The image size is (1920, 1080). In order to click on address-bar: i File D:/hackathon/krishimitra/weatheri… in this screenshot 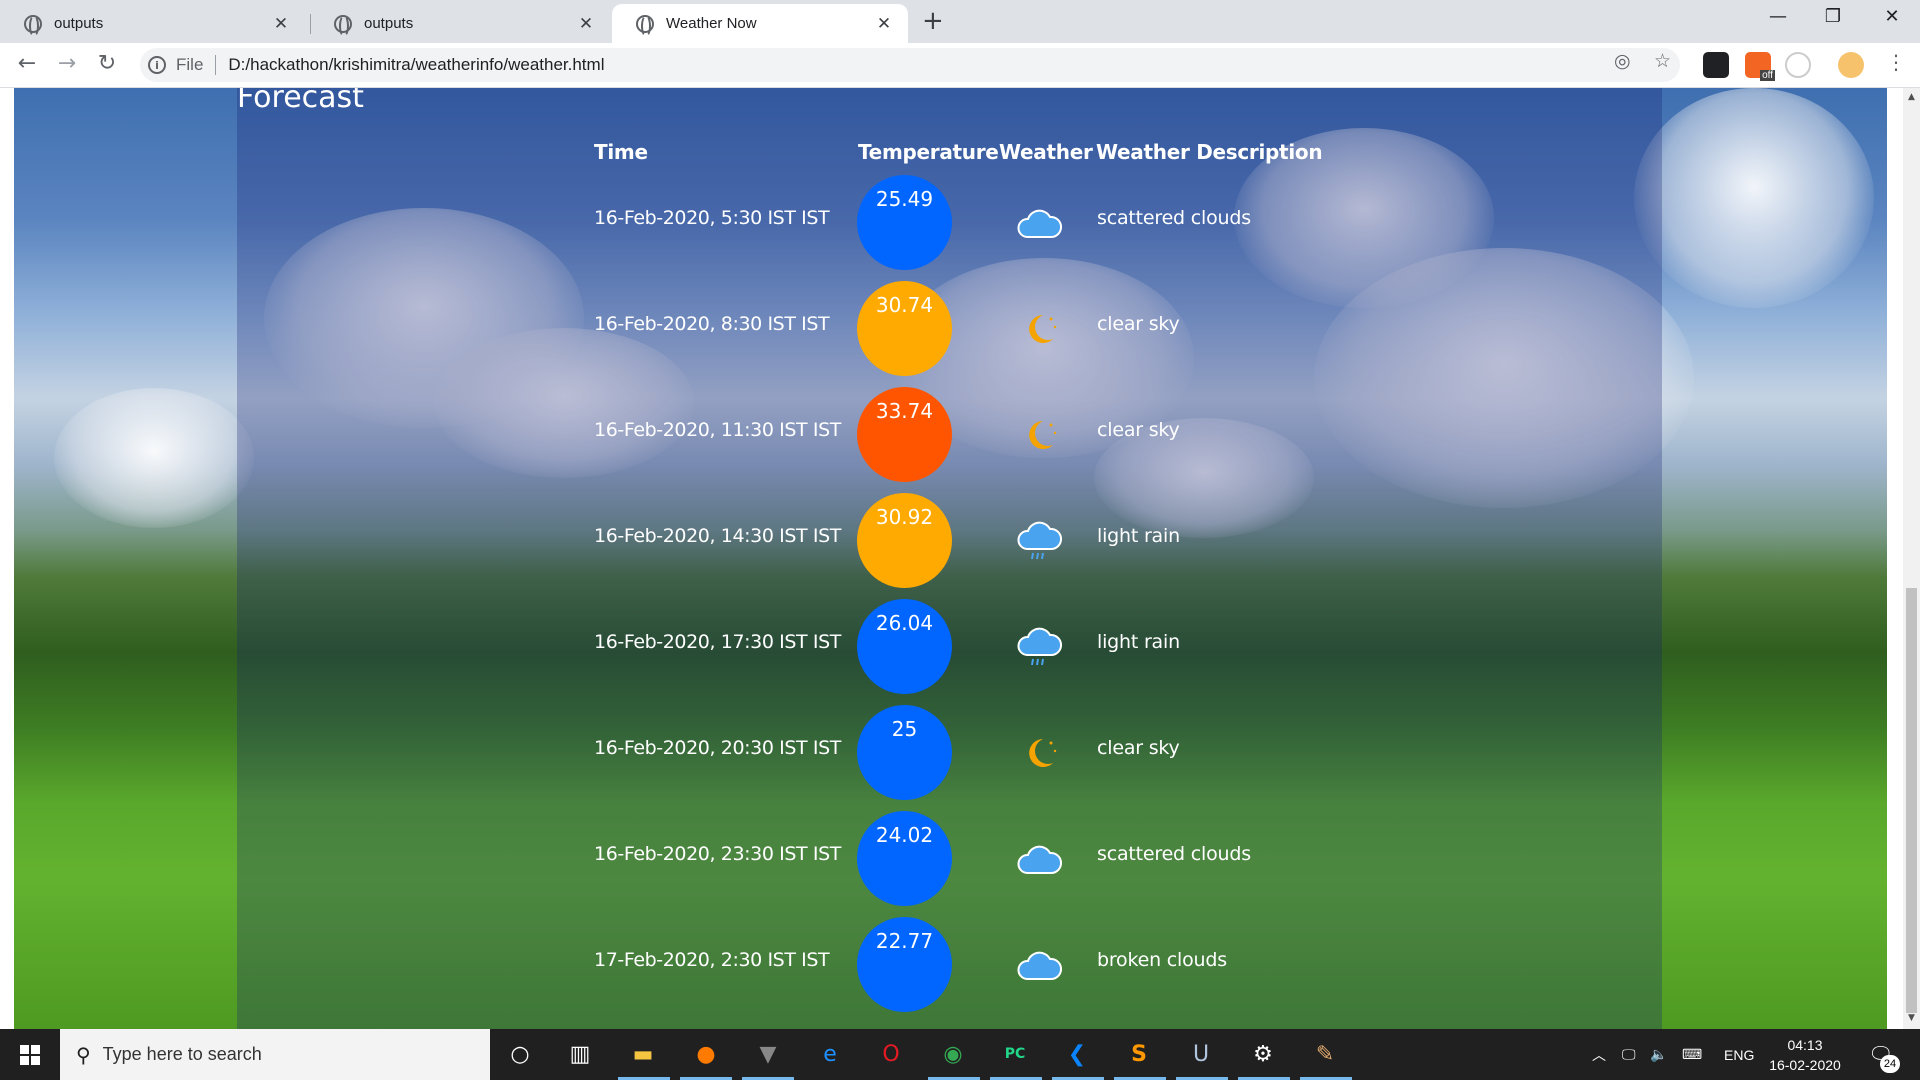, I will do `click(910, 65)`.